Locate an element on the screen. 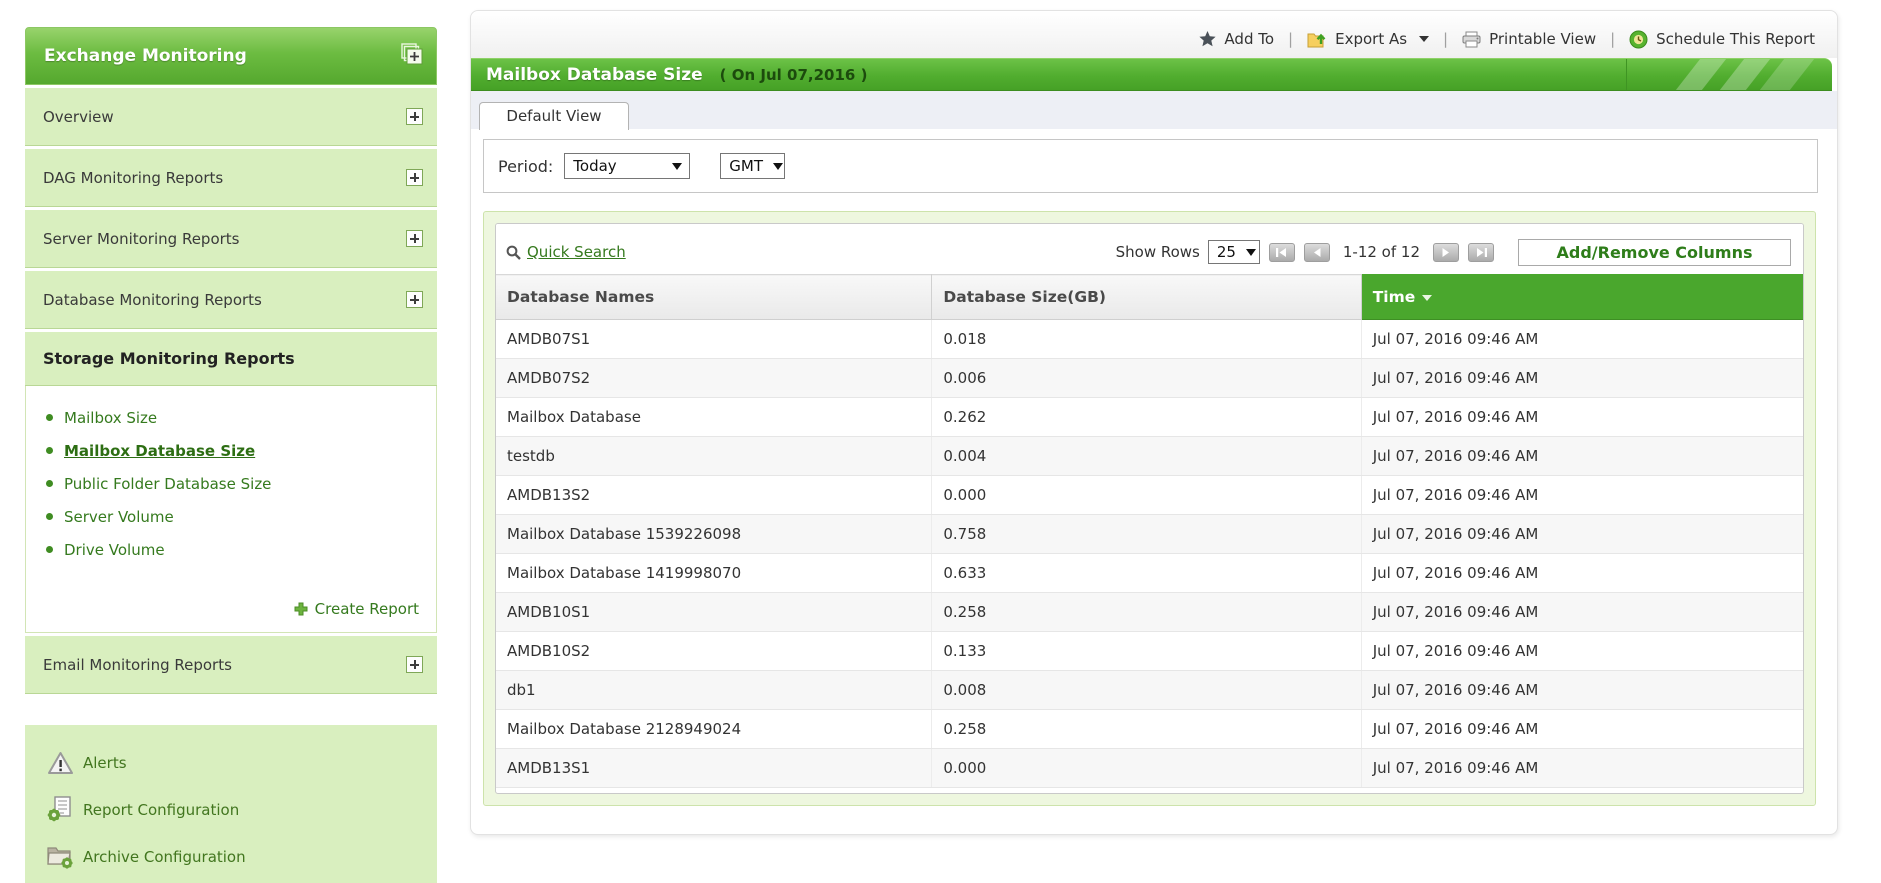  db-size-cell: 0.262 is located at coordinates (1146, 417).